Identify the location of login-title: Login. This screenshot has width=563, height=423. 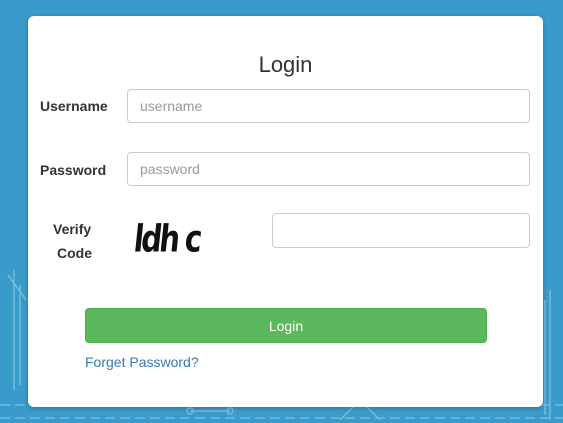
(285, 64).